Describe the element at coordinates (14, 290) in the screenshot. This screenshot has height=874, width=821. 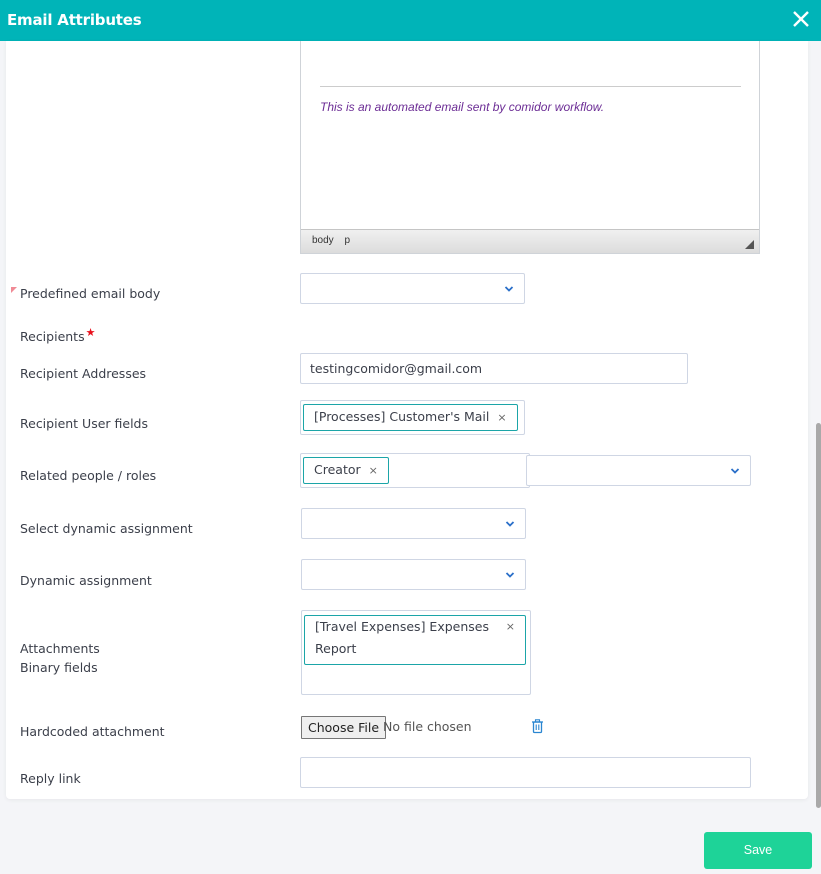
I see `required-flag-icon` at that location.